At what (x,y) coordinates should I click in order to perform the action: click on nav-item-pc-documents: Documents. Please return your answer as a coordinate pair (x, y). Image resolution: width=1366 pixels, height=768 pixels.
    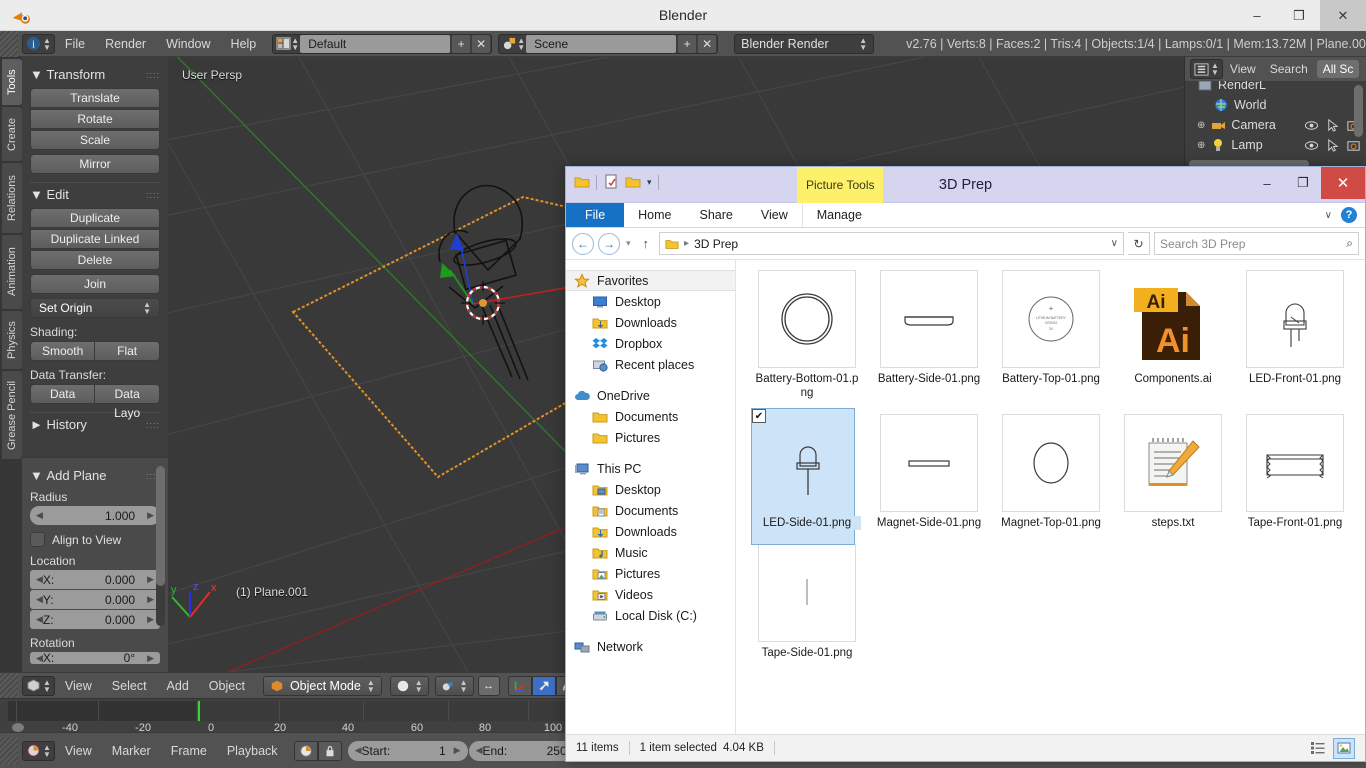
    Looking at the image, I should click on (650, 510).